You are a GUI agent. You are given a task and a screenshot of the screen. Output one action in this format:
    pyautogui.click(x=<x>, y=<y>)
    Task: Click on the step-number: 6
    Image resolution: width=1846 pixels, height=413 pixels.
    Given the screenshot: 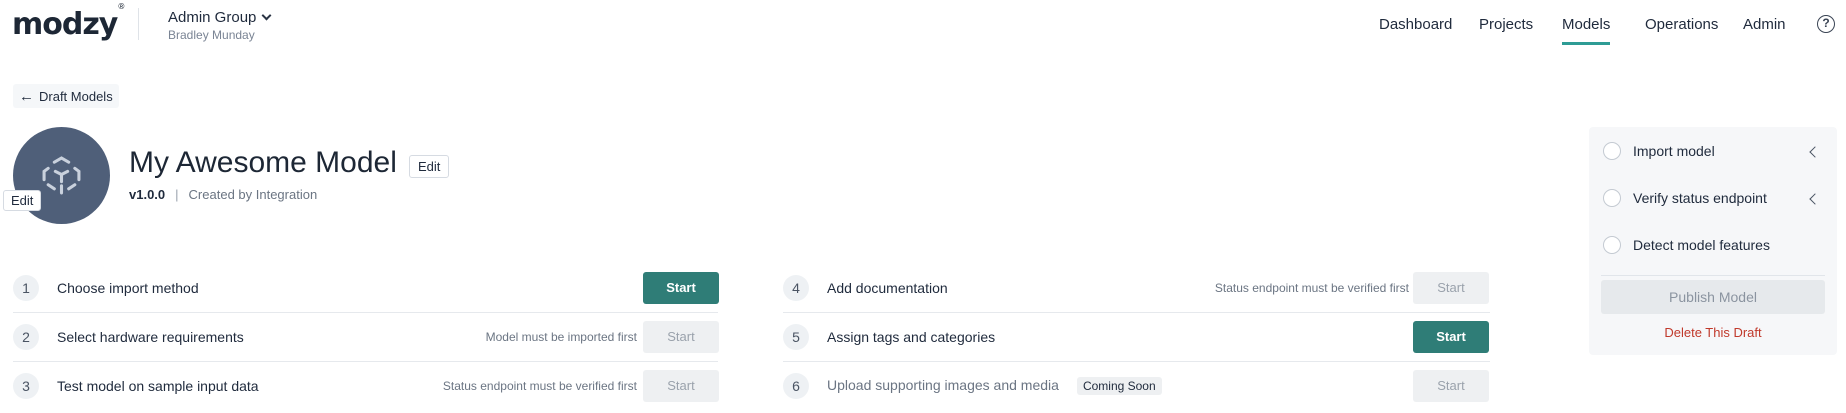 What is the action you would take?
    pyautogui.click(x=796, y=386)
    